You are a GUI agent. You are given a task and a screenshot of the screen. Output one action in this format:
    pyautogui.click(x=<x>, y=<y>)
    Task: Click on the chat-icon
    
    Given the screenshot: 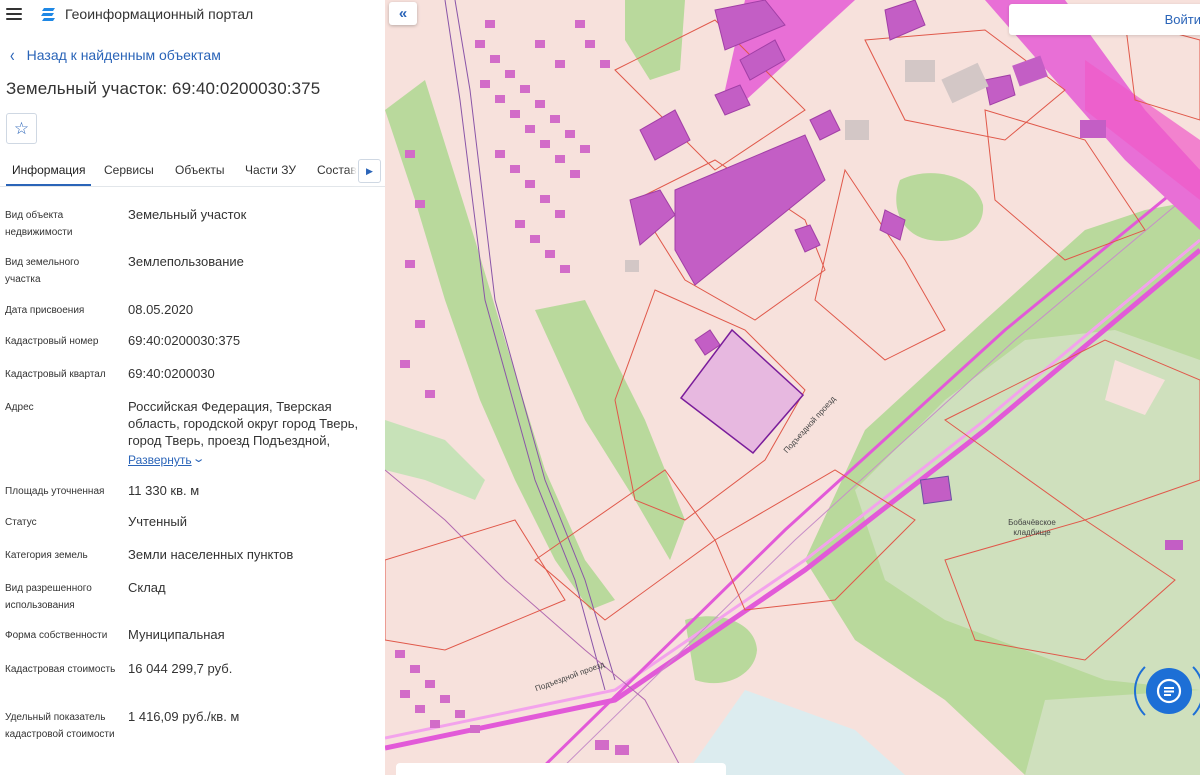 What is the action you would take?
    pyautogui.click(x=1169, y=691)
    